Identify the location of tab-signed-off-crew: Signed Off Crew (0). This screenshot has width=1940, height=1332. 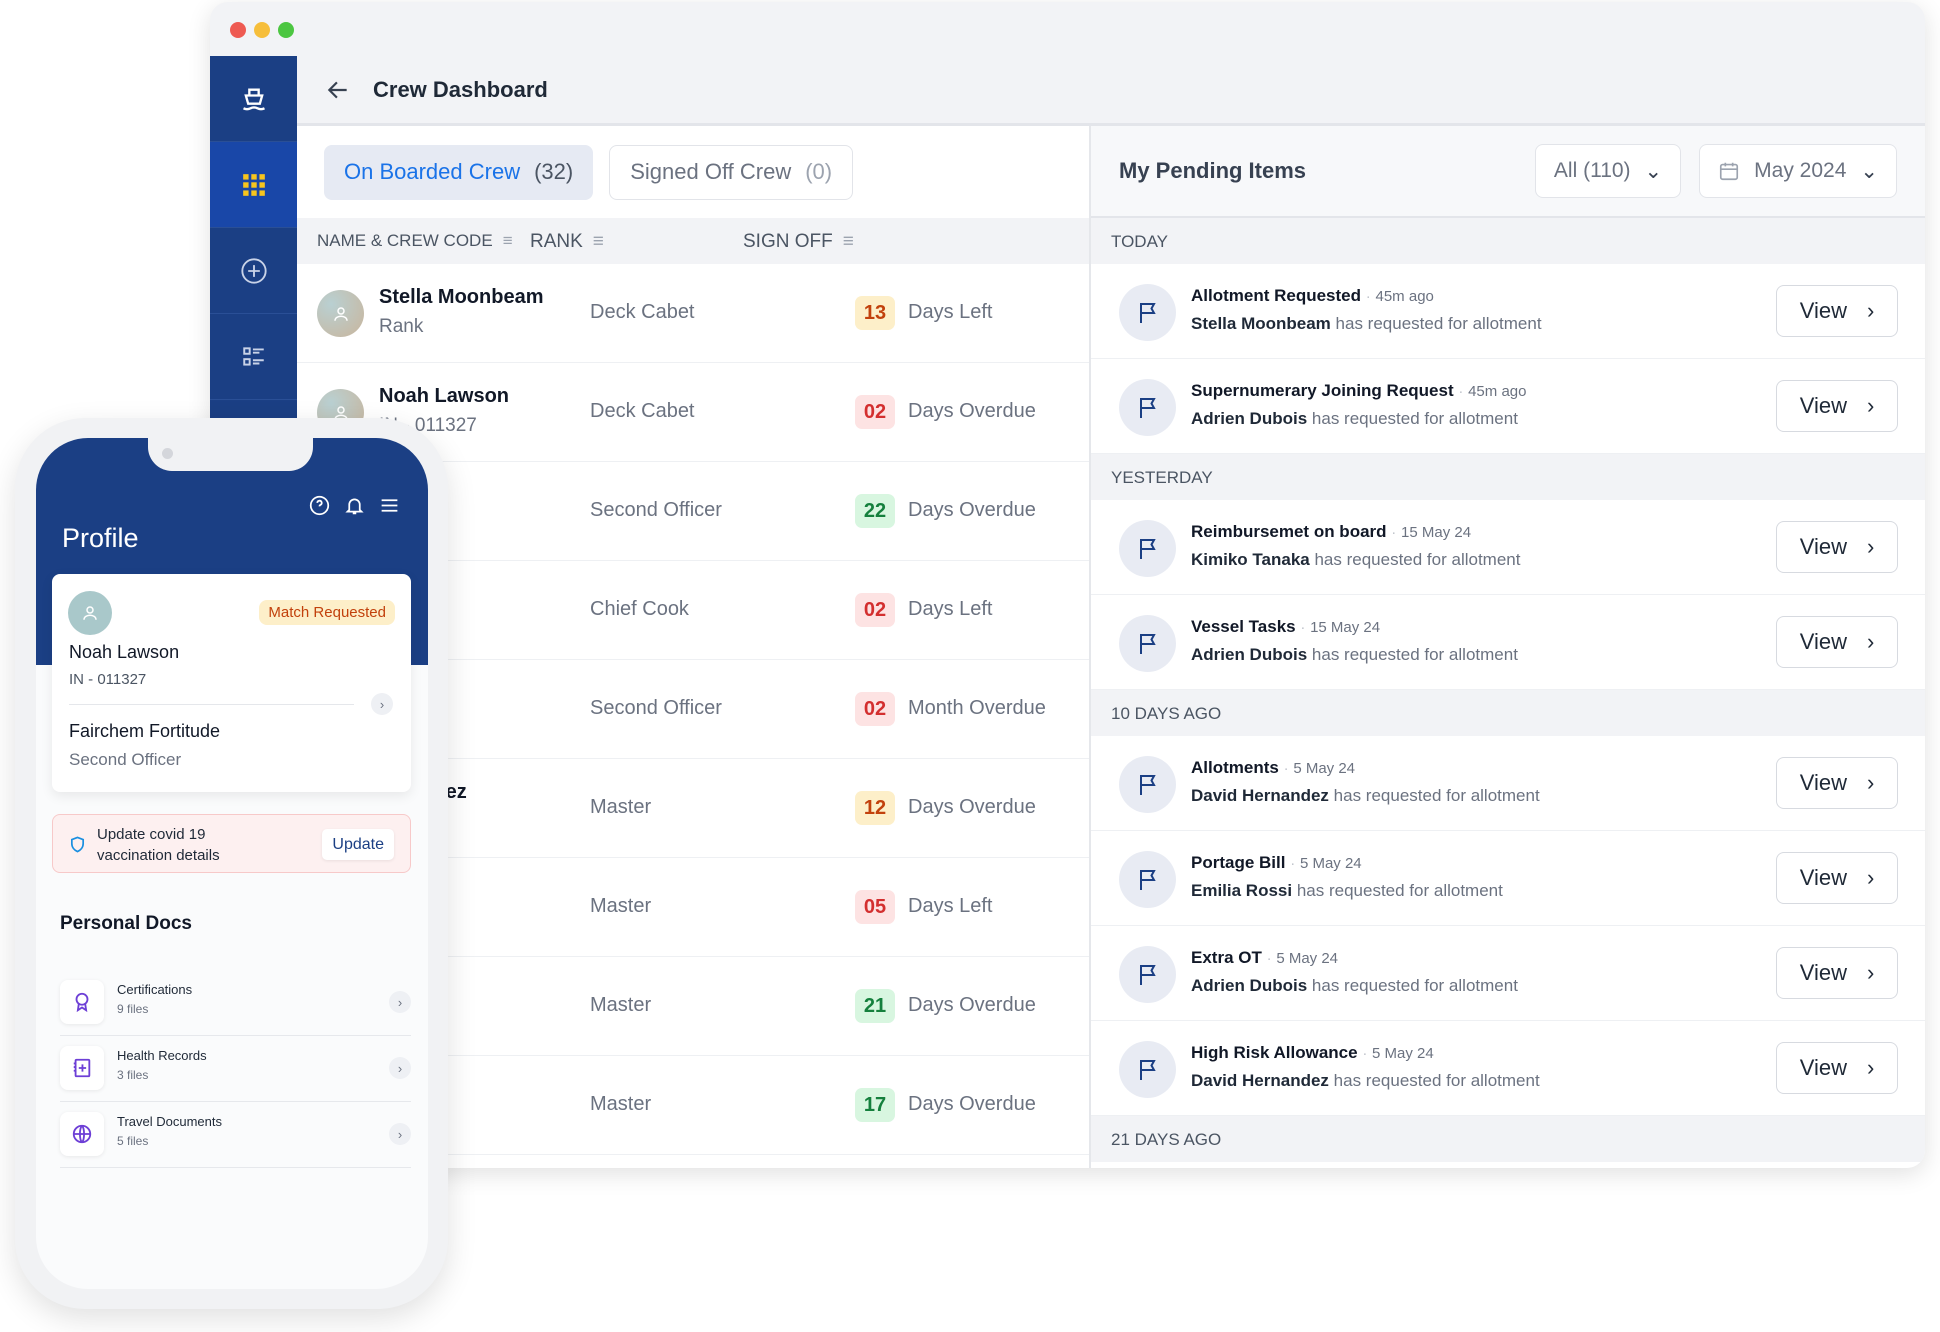
(731, 172).